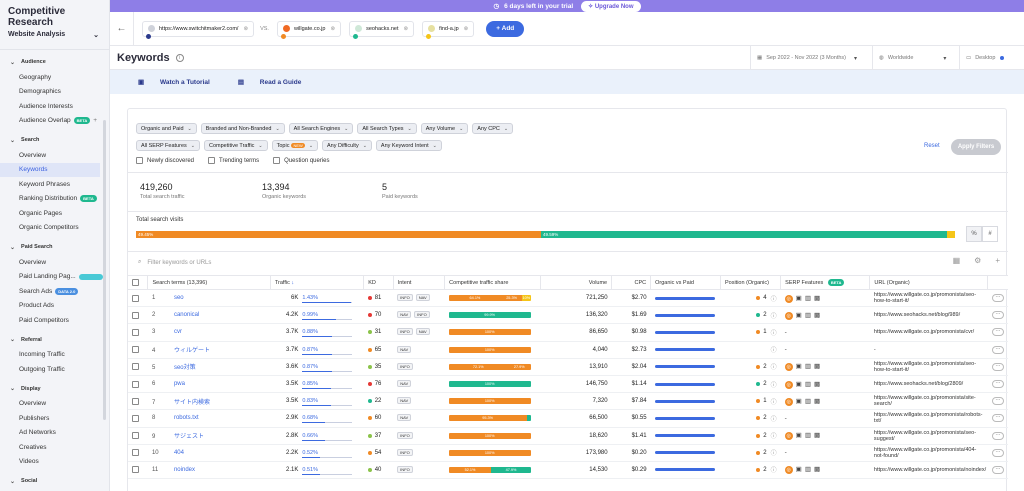 Image resolution: width=1024 pixels, height=491 pixels. I want to click on sidebar-section-3: ⌄ Referral, so click(54, 340).